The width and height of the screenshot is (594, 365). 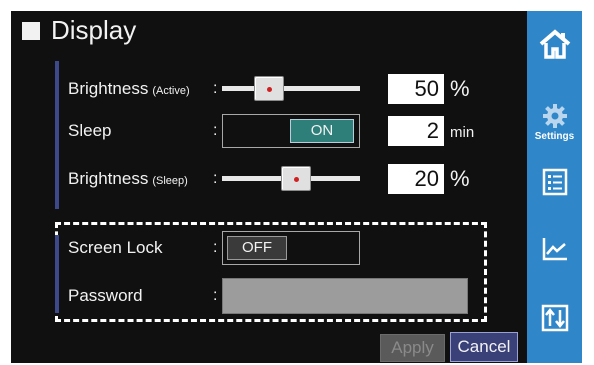 I want to click on sidebar-item-settings: Settings, so click(x=554, y=122).